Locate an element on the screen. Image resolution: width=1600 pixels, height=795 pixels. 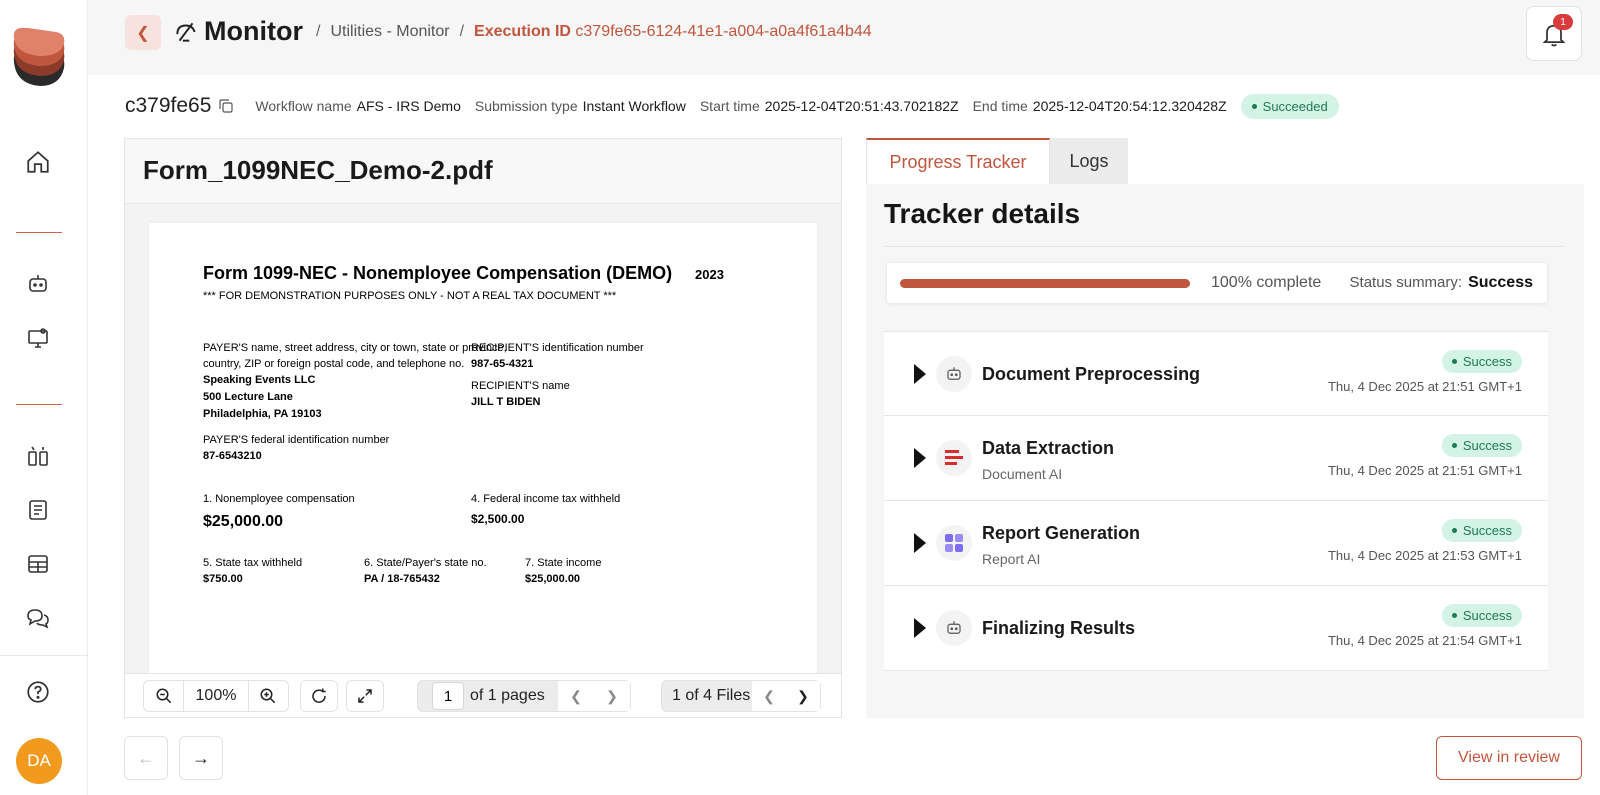
recipient-id: 987-65-4321 is located at coordinates (502, 364).